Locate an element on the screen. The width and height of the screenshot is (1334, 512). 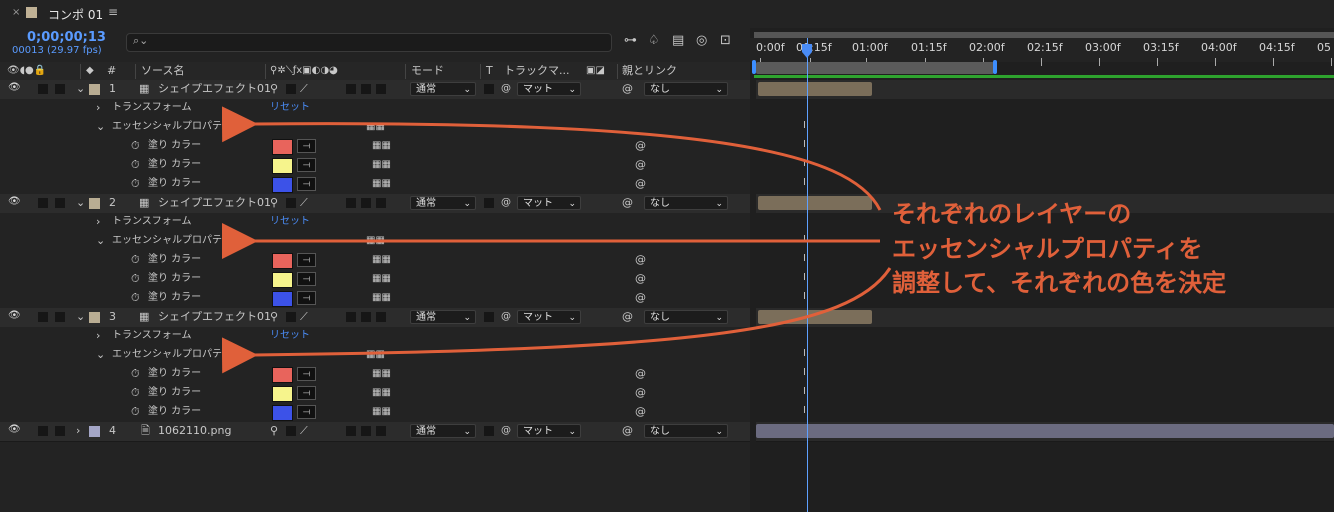
annotation-line-3: 調整して、それぞれの色を決定 is located at coordinates (1059, 283).